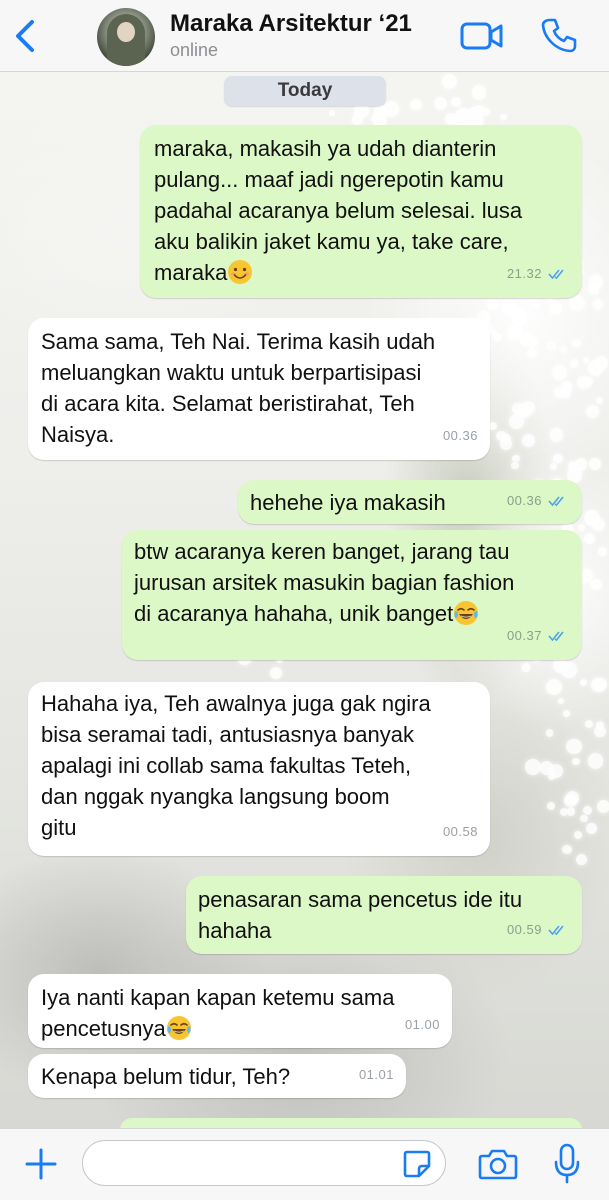 The width and height of the screenshot is (609, 1200). What do you see at coordinates (236, 703) in the screenshot?
I see `message-line: Hahaha iya, Teh awalnya juga gak ngira` at bounding box center [236, 703].